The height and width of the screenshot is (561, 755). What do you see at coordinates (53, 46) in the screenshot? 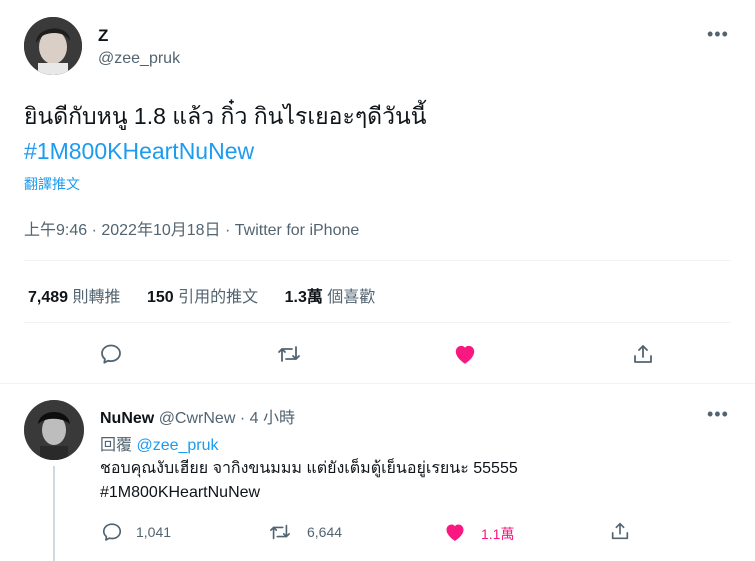
I see `author-avatar` at bounding box center [53, 46].